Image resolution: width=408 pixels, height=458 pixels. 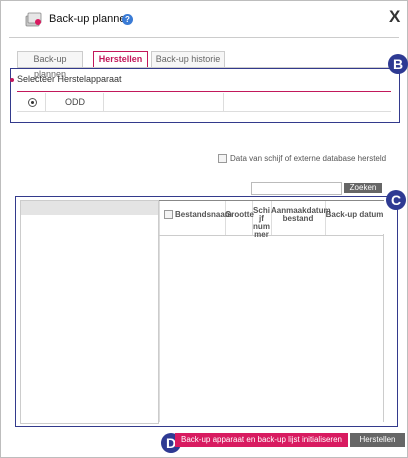 What do you see at coordinates (239, 215) in the screenshot?
I see `col-grootte: Grootte` at bounding box center [239, 215].